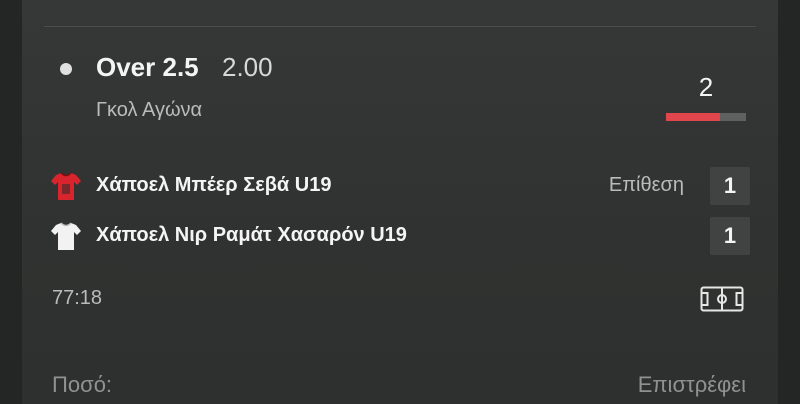  I want to click on goals-progress-fill, so click(693, 117).